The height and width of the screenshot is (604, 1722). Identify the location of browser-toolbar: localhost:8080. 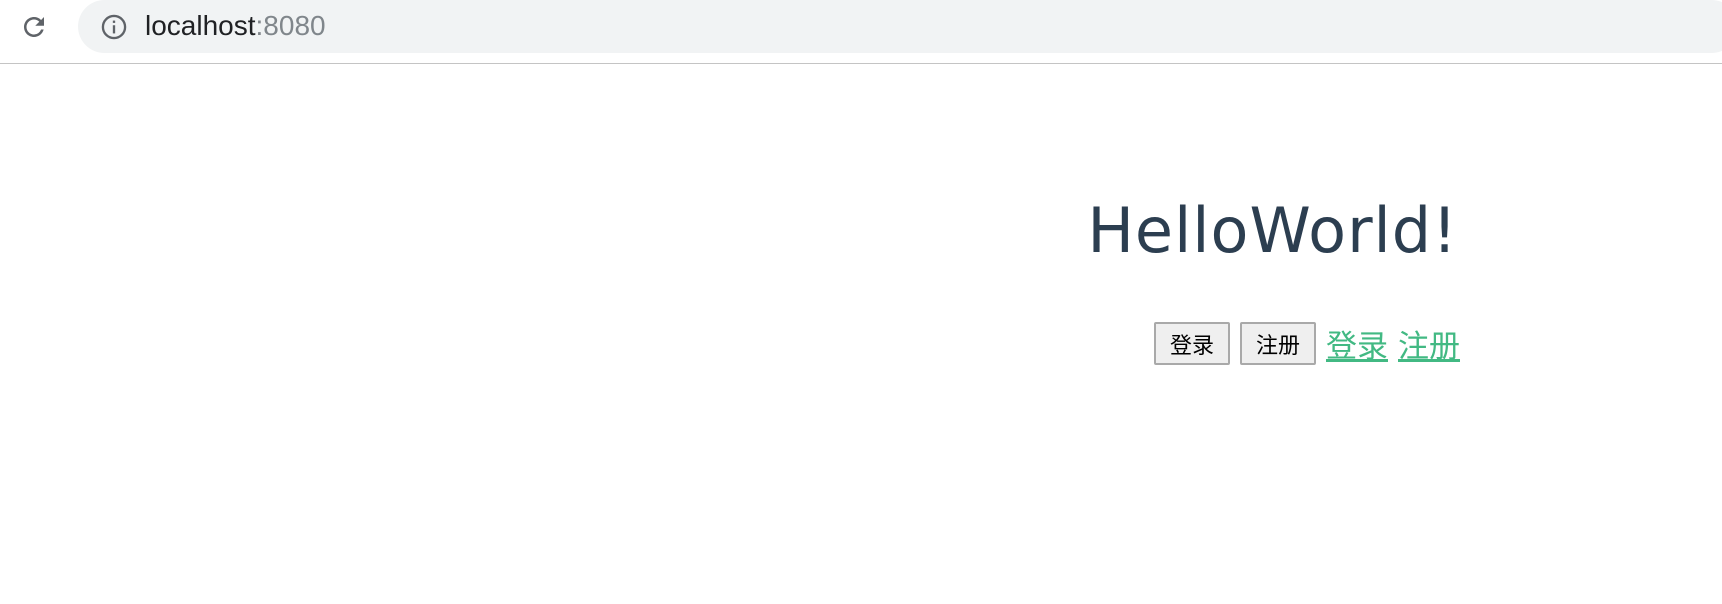
(861, 32).